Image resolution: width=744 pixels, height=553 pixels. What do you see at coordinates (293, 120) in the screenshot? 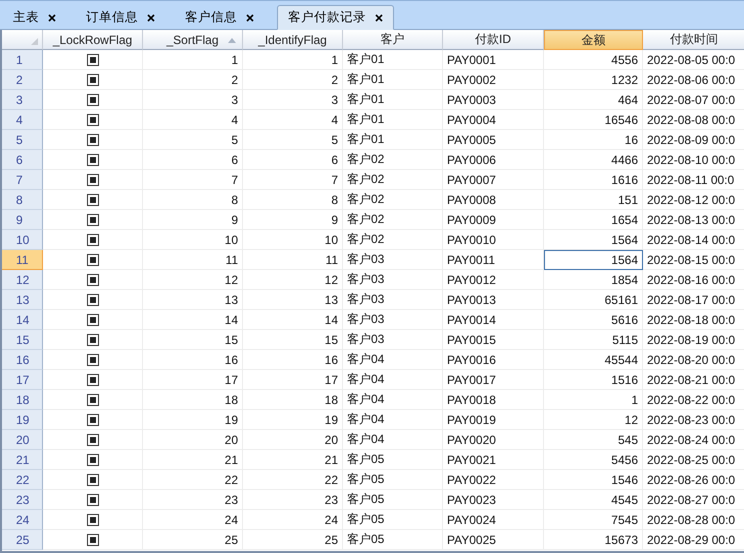
I see `table-cell: 4` at bounding box center [293, 120].